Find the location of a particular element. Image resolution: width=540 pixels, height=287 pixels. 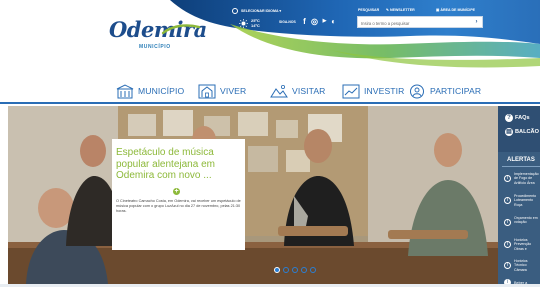

nav-label-viver: VIVER is located at coordinates (233, 91).